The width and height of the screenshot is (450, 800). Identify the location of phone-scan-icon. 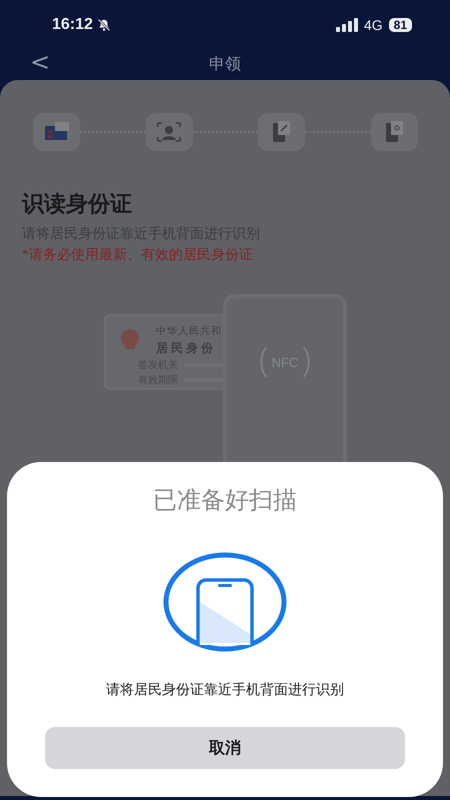
(225, 602).